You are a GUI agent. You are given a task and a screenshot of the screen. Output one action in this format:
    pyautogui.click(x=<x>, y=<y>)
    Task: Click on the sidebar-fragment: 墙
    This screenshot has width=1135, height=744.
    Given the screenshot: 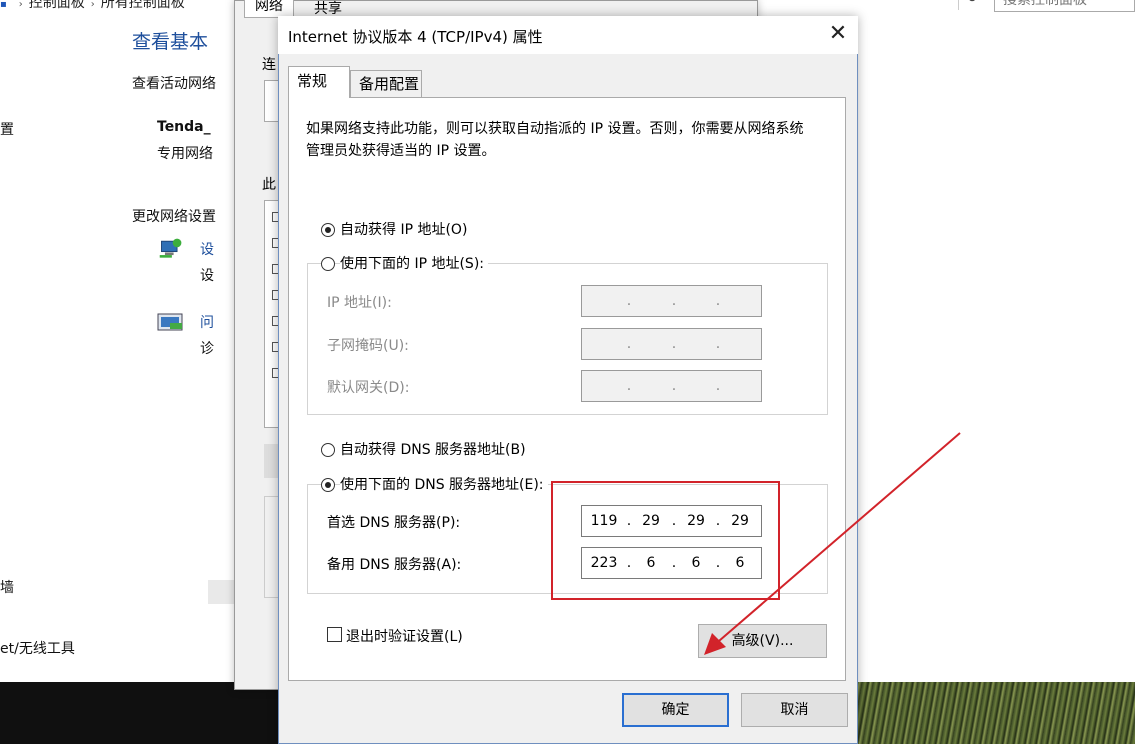 What is the action you would take?
    pyautogui.click(x=7, y=587)
    